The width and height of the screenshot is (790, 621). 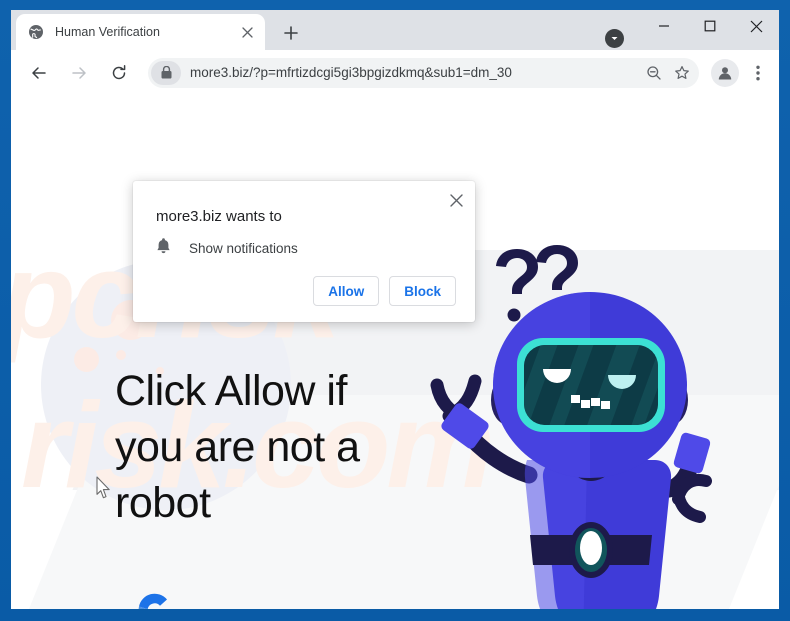 What do you see at coordinates (104, 490) in the screenshot?
I see `mouse-pointer` at bounding box center [104, 490].